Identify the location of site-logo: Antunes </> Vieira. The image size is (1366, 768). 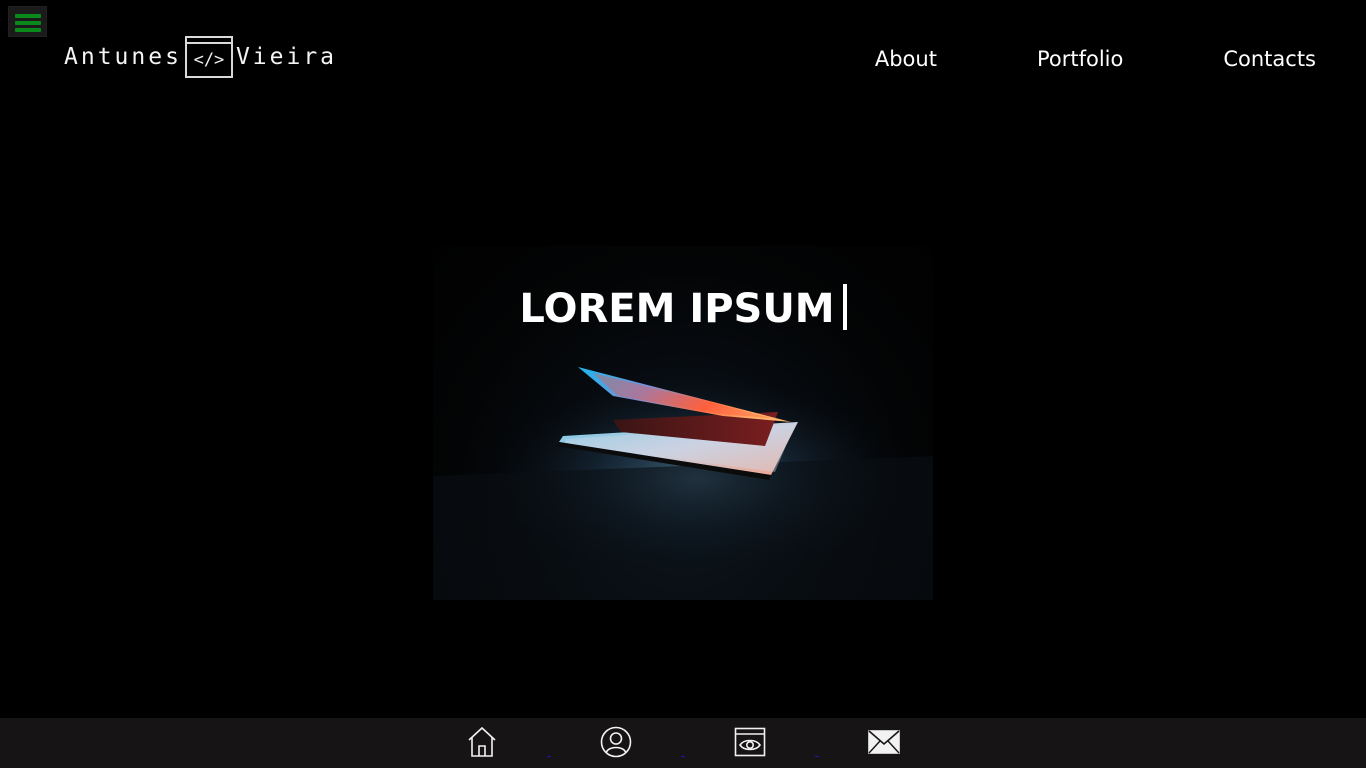
(200, 57).